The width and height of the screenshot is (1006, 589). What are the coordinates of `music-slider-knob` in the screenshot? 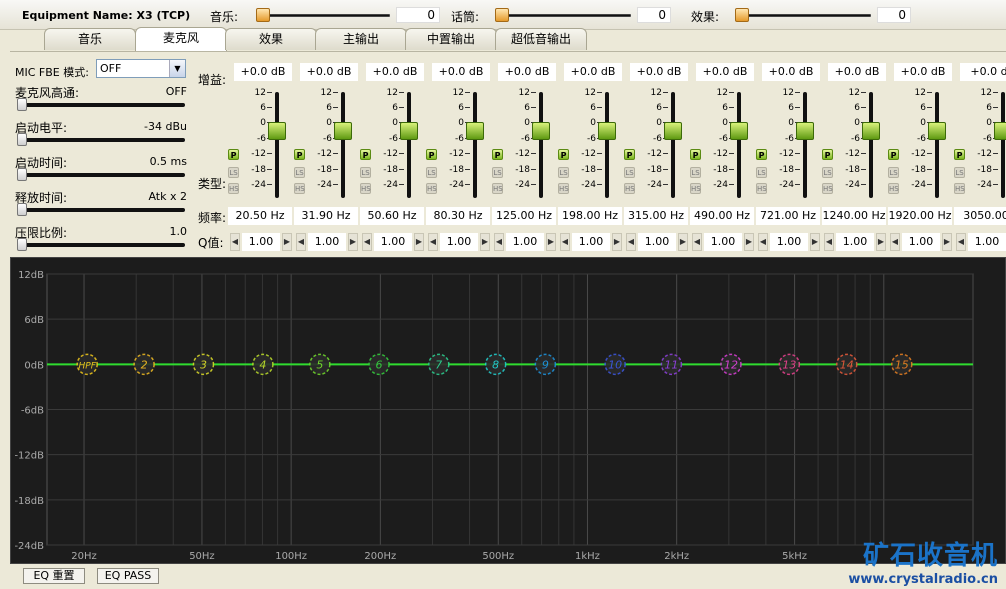 It's located at (263, 15).